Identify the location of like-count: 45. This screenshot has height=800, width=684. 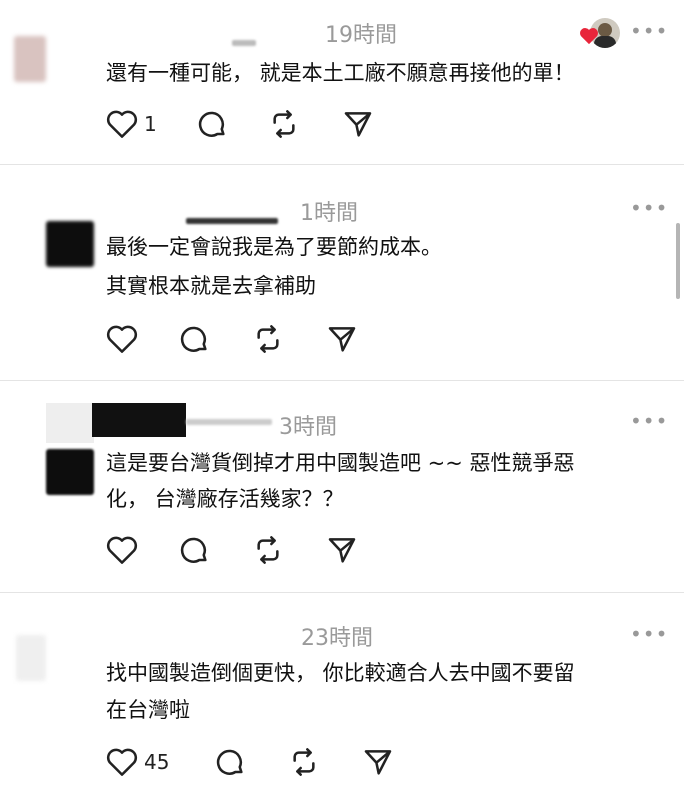
(157, 762).